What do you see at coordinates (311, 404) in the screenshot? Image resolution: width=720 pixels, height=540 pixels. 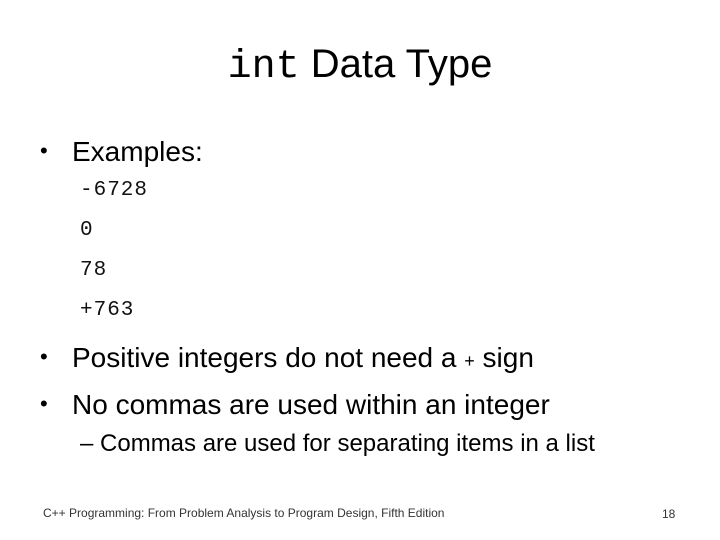 I see `bullet-label: No commas are used within an integer` at bounding box center [311, 404].